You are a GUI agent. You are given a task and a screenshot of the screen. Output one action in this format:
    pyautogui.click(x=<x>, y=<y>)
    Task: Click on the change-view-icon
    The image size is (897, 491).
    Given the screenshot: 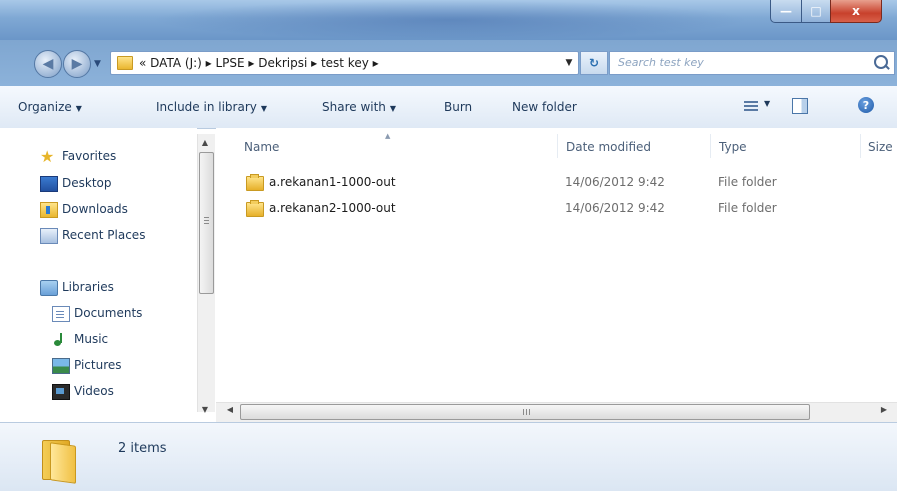 What is the action you would take?
    pyautogui.click(x=751, y=105)
    